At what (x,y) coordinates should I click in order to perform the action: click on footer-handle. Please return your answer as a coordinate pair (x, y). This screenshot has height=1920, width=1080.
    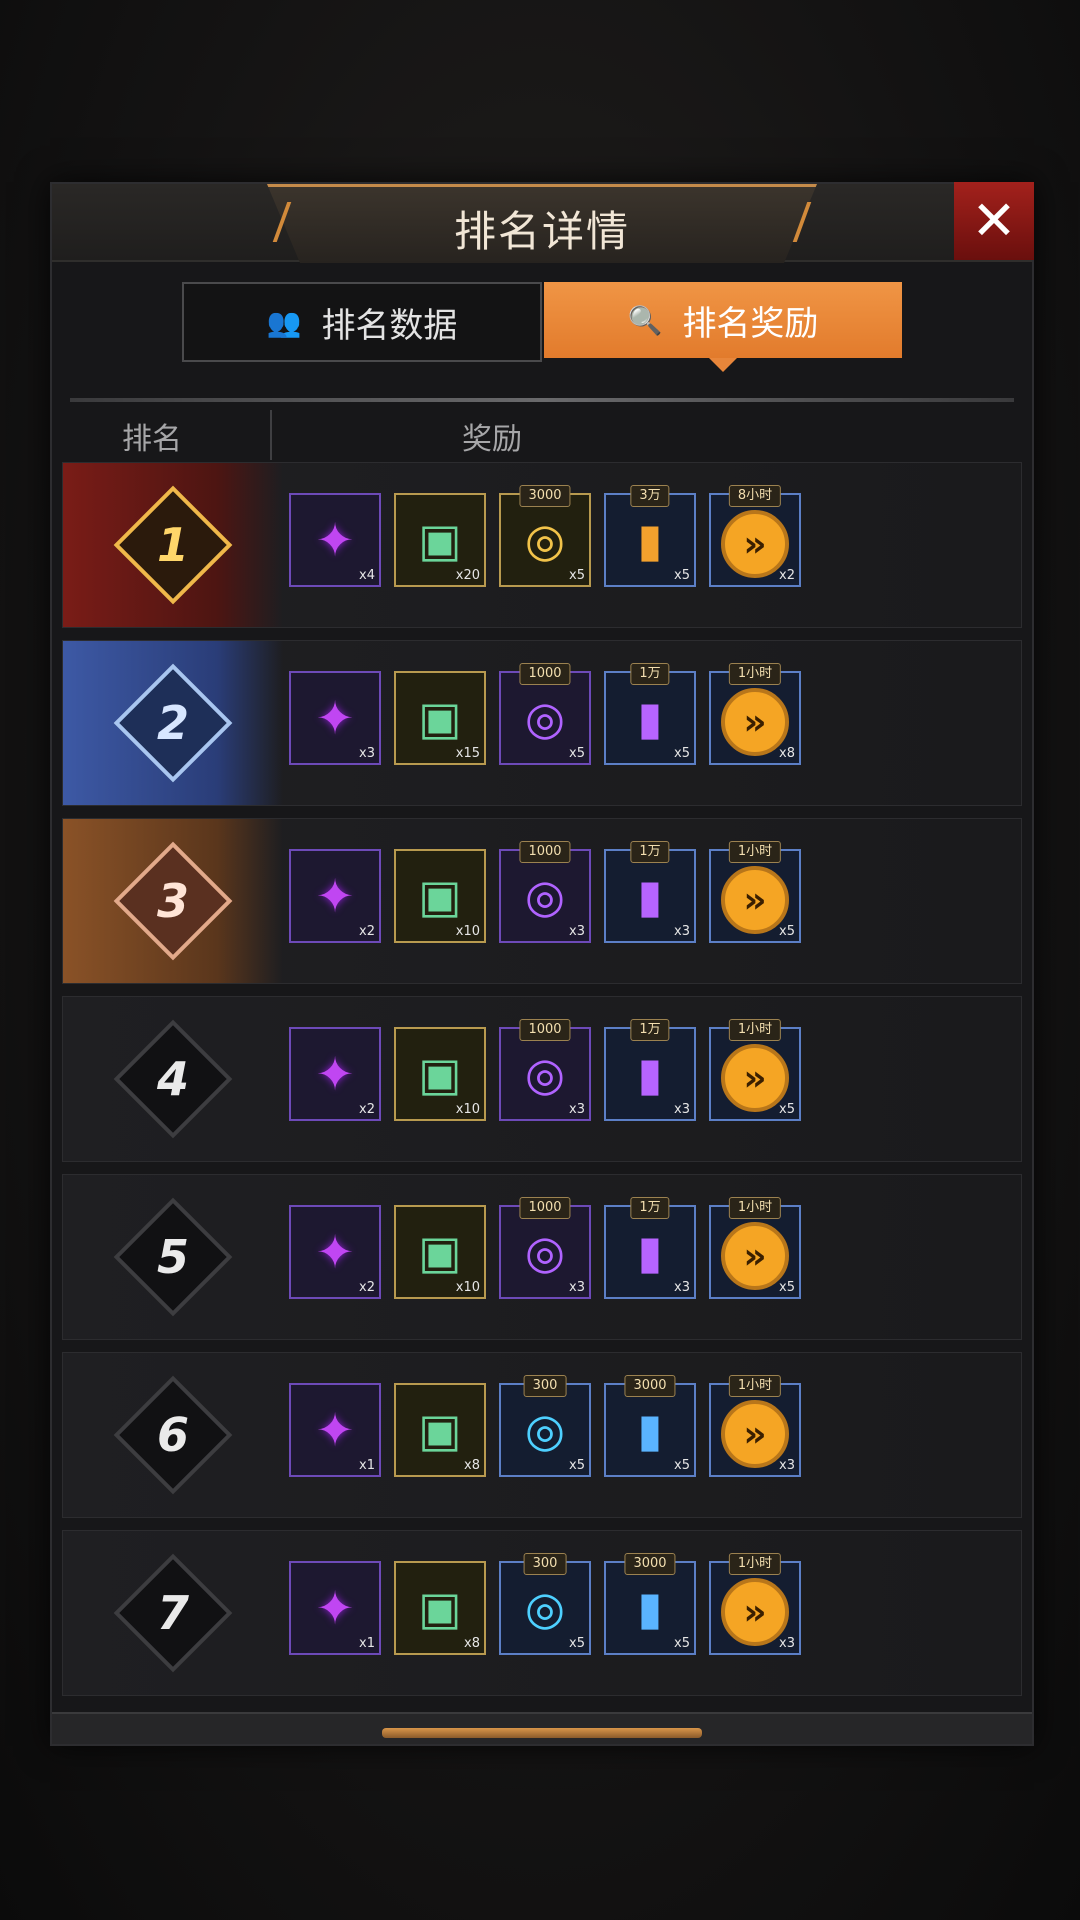
    Looking at the image, I should click on (542, 1733).